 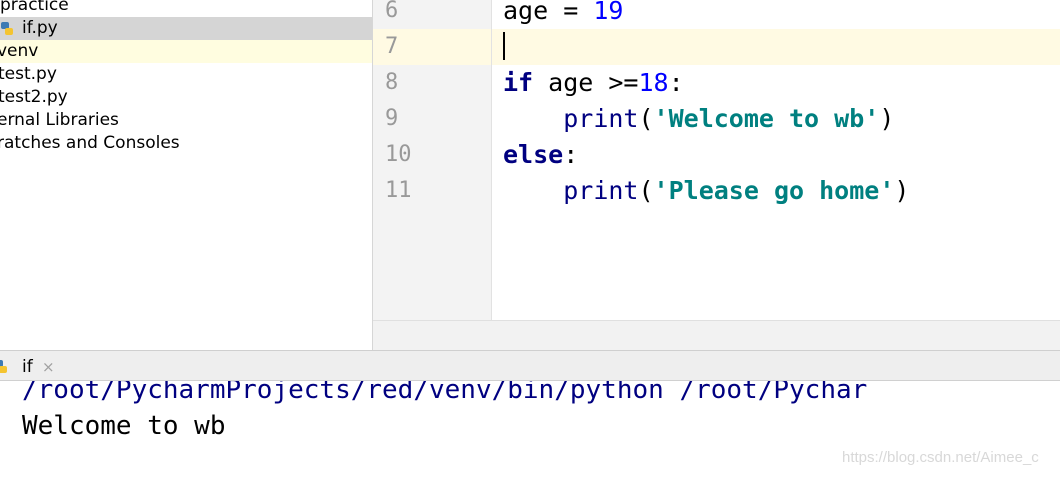 What do you see at coordinates (608, 12) in the screenshot?
I see `code-token: 19` at bounding box center [608, 12].